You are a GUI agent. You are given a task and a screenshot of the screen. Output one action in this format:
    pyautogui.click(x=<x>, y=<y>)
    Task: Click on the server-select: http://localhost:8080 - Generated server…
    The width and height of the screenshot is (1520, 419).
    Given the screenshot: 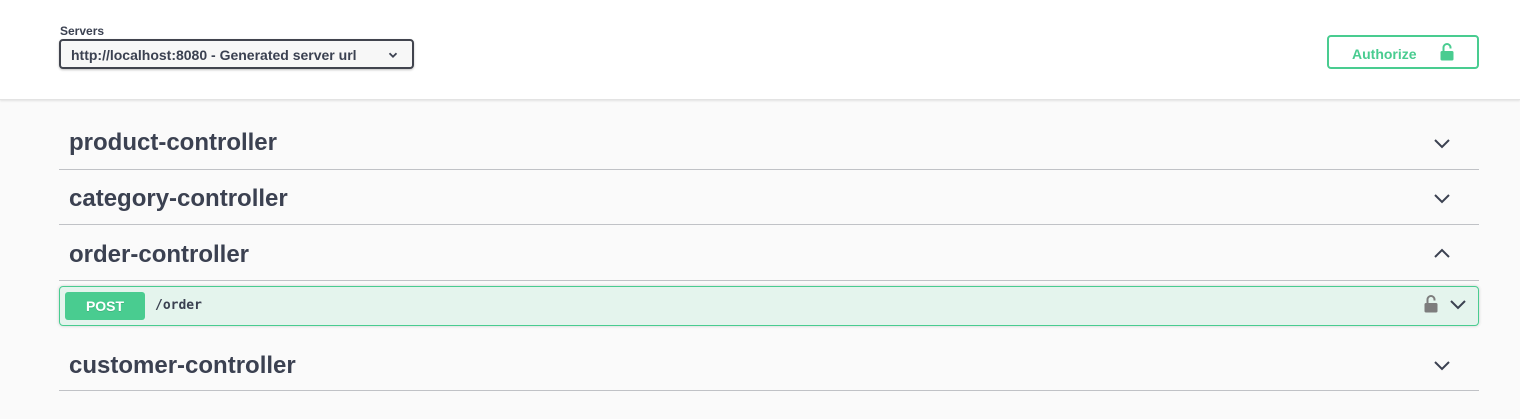 What is the action you would take?
    pyautogui.click(x=236, y=54)
    